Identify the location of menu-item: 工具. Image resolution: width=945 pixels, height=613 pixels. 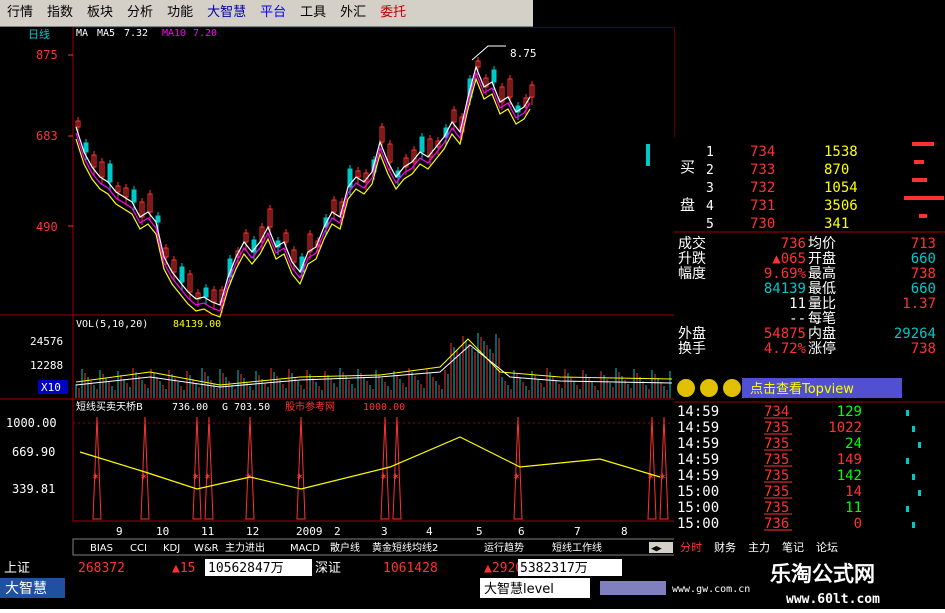
(313, 13).